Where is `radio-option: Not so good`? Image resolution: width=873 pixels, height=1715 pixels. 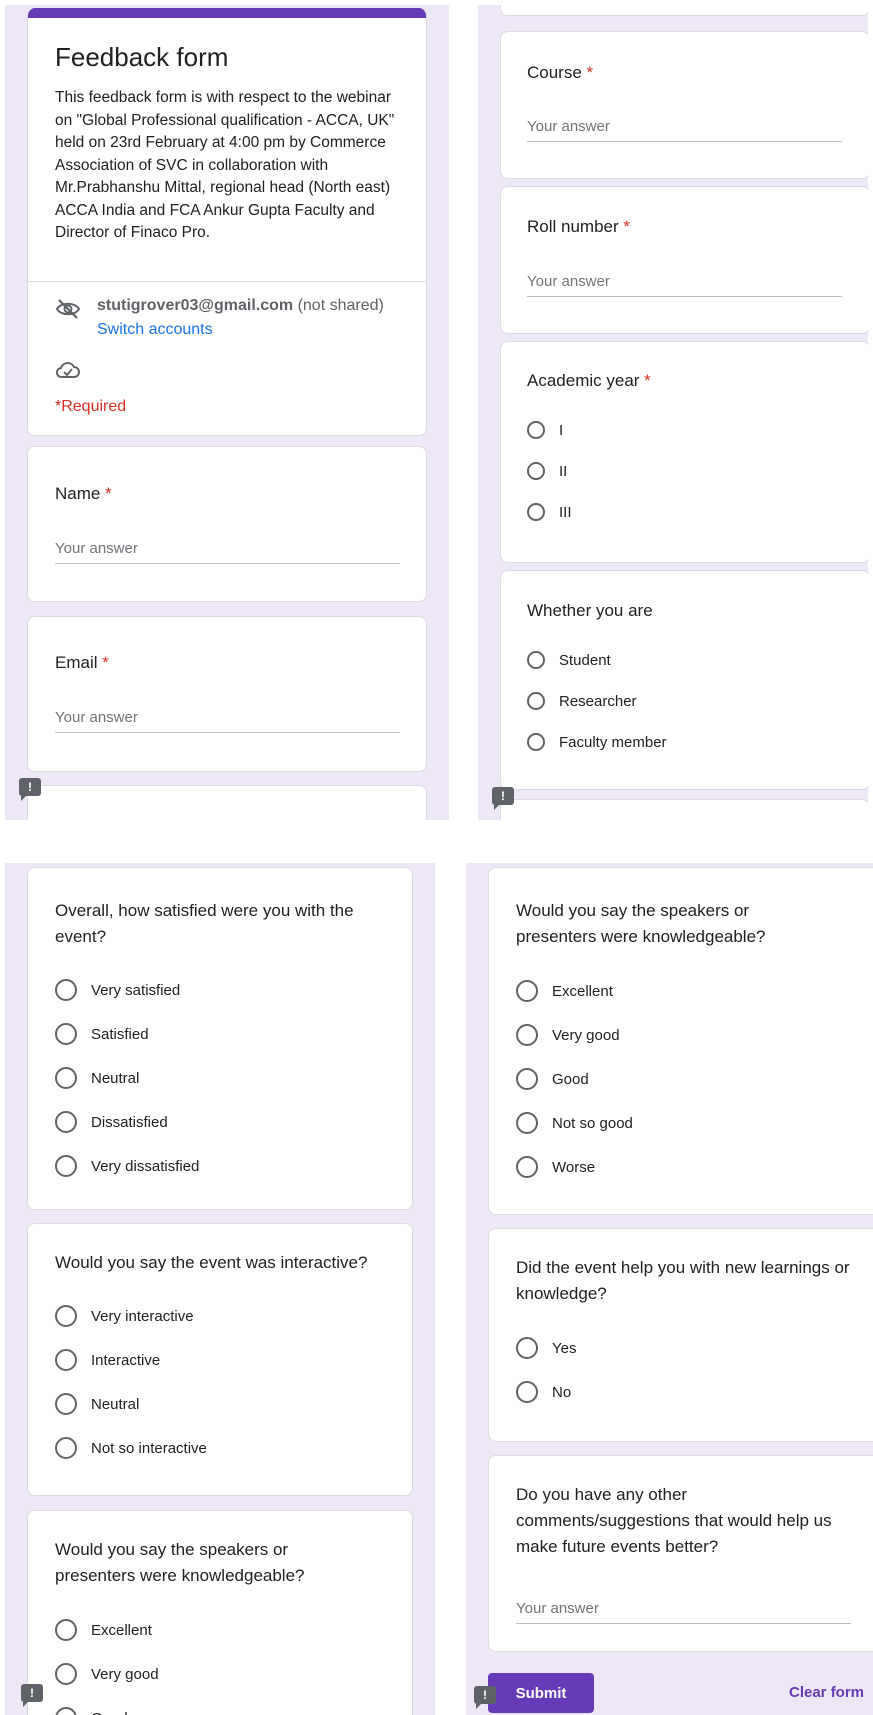
radio-option: Not so good is located at coordinates (574, 1123).